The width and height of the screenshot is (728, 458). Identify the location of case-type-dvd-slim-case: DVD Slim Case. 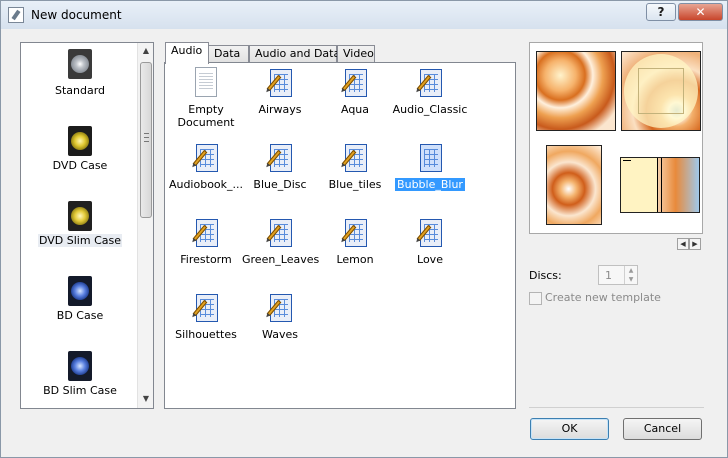
(80, 229).